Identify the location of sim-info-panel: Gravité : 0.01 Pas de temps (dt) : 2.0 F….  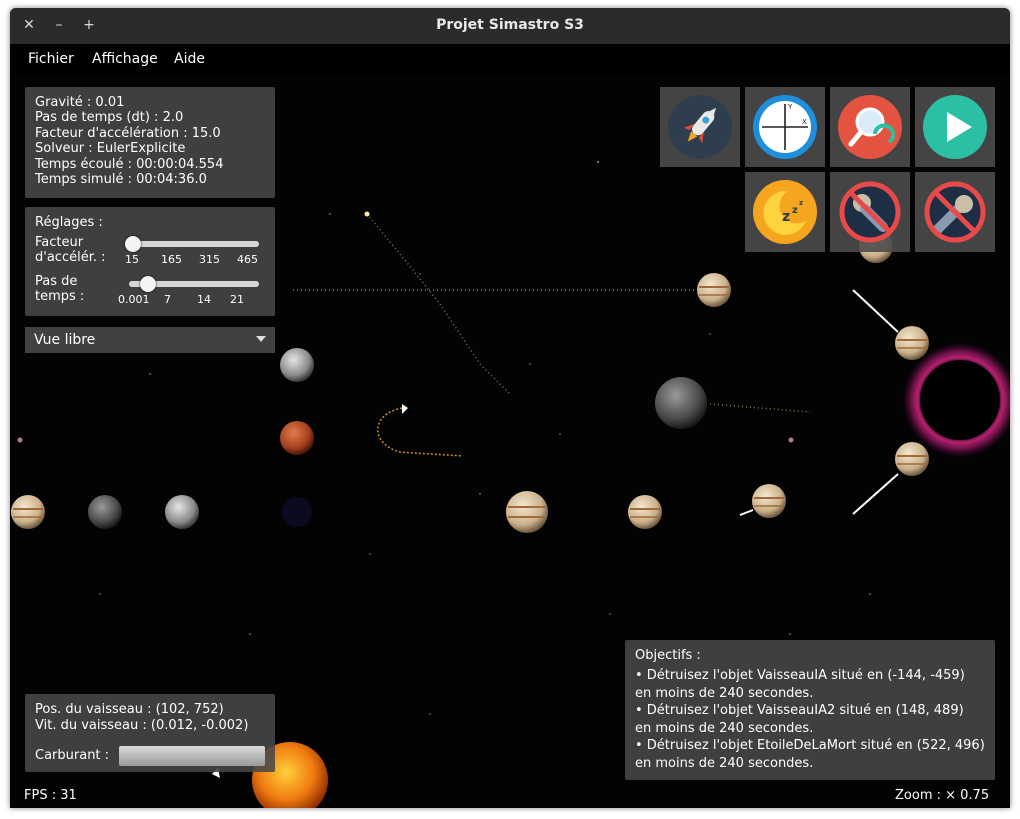
(150, 142).